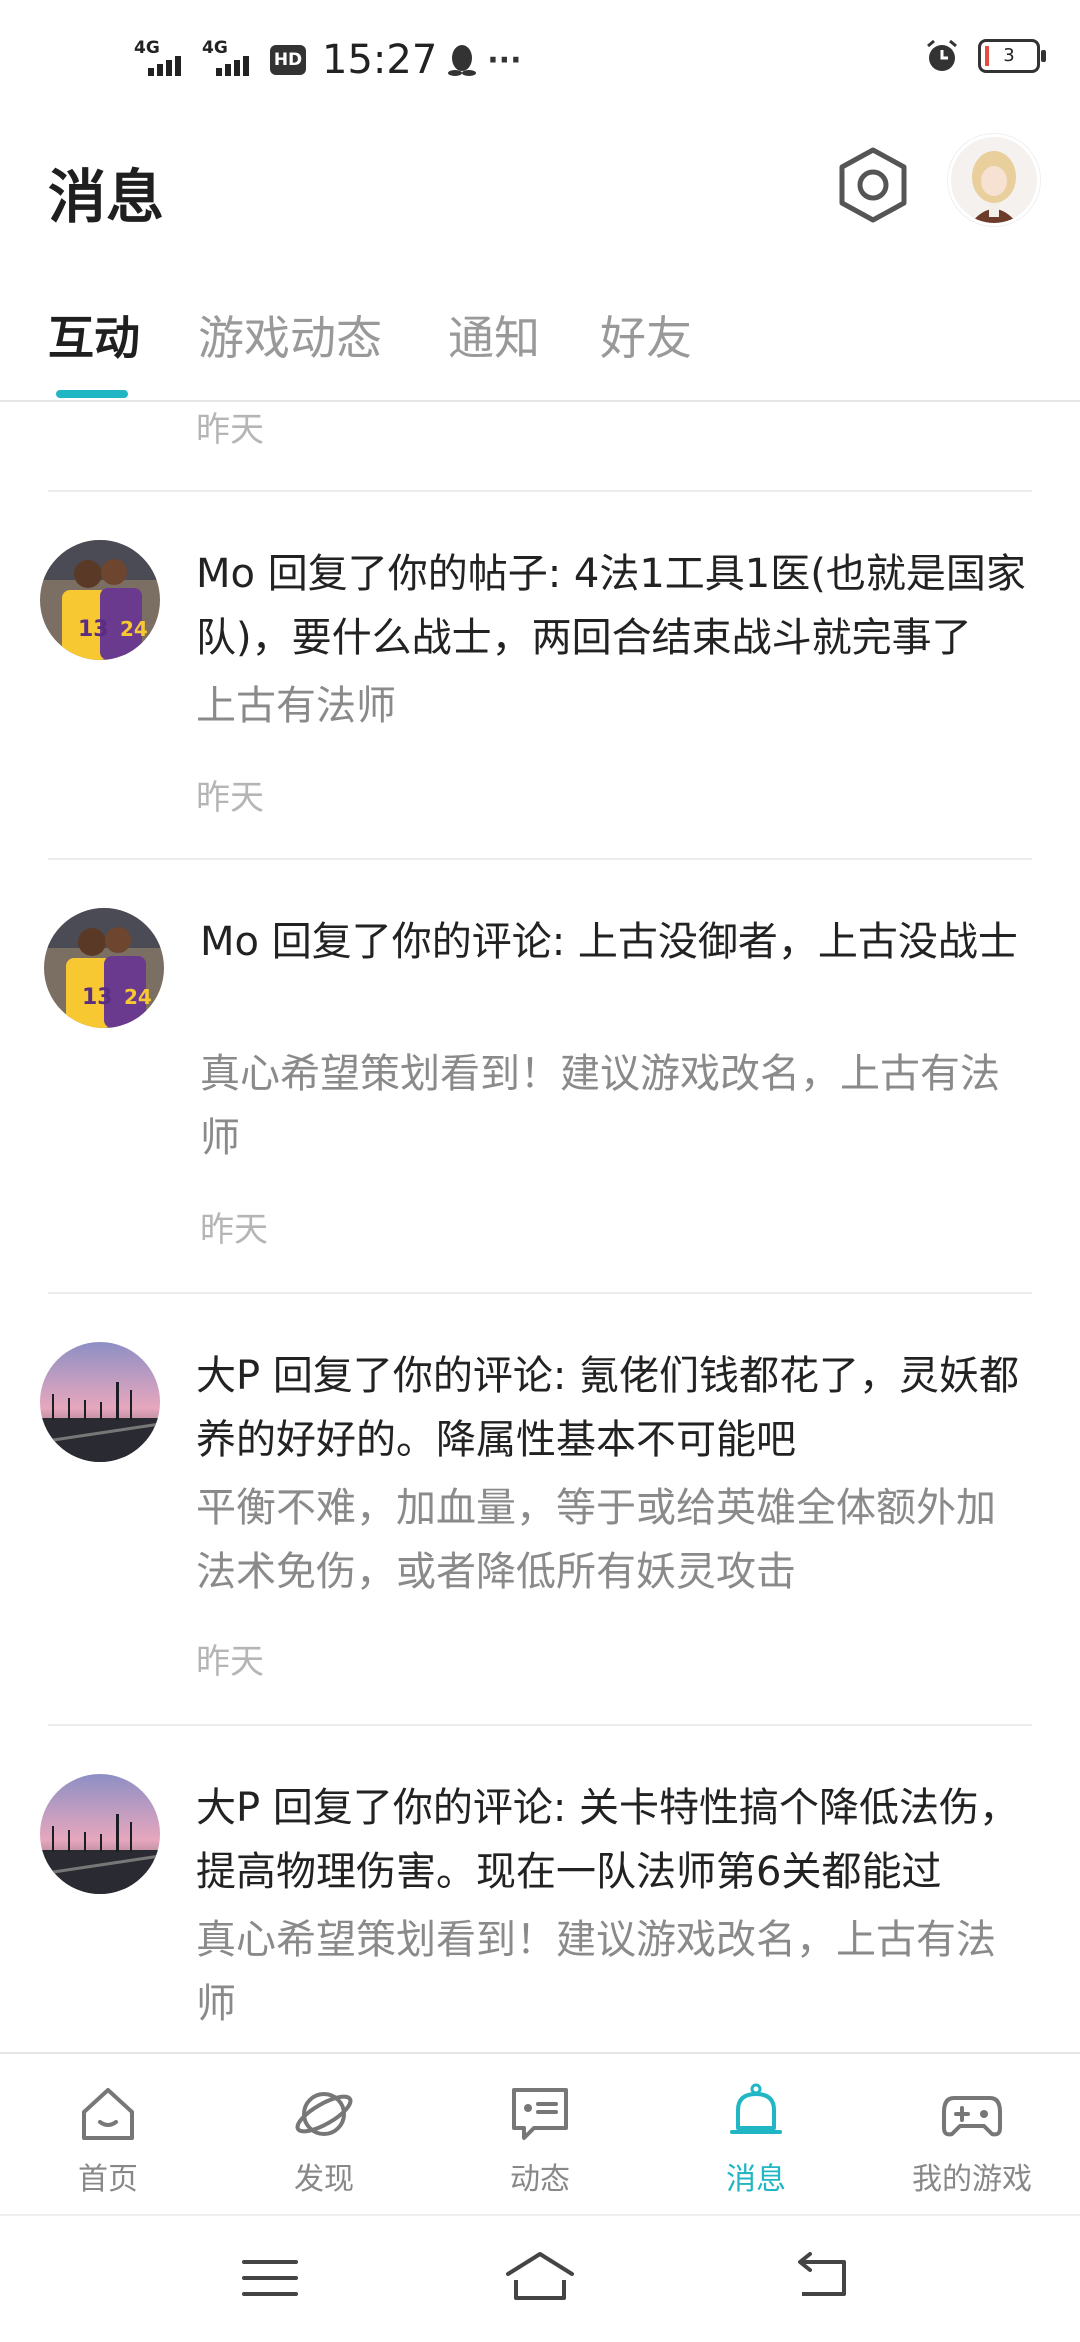 This screenshot has height=2342, width=1080. I want to click on system-home-button, so click(540, 2279).